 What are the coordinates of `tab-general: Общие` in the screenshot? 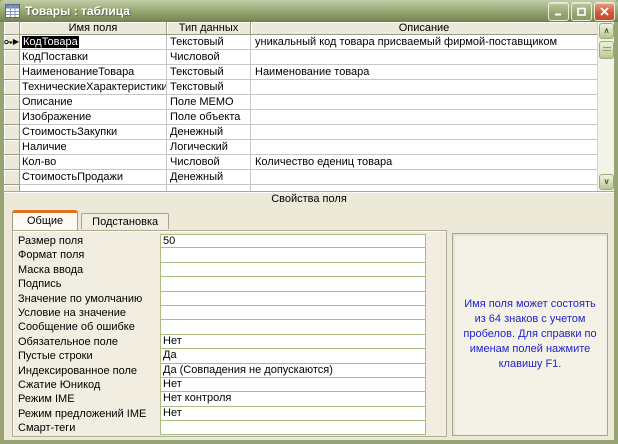 It's located at (45, 220).